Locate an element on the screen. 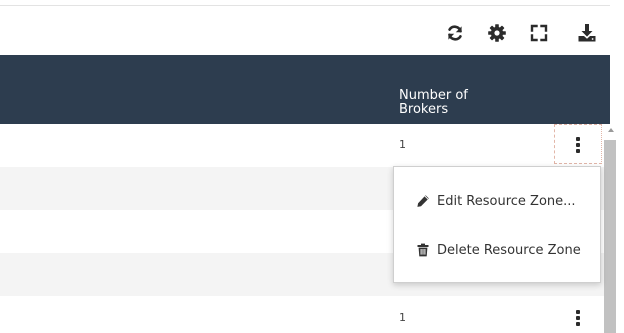  download-button is located at coordinates (587, 33).